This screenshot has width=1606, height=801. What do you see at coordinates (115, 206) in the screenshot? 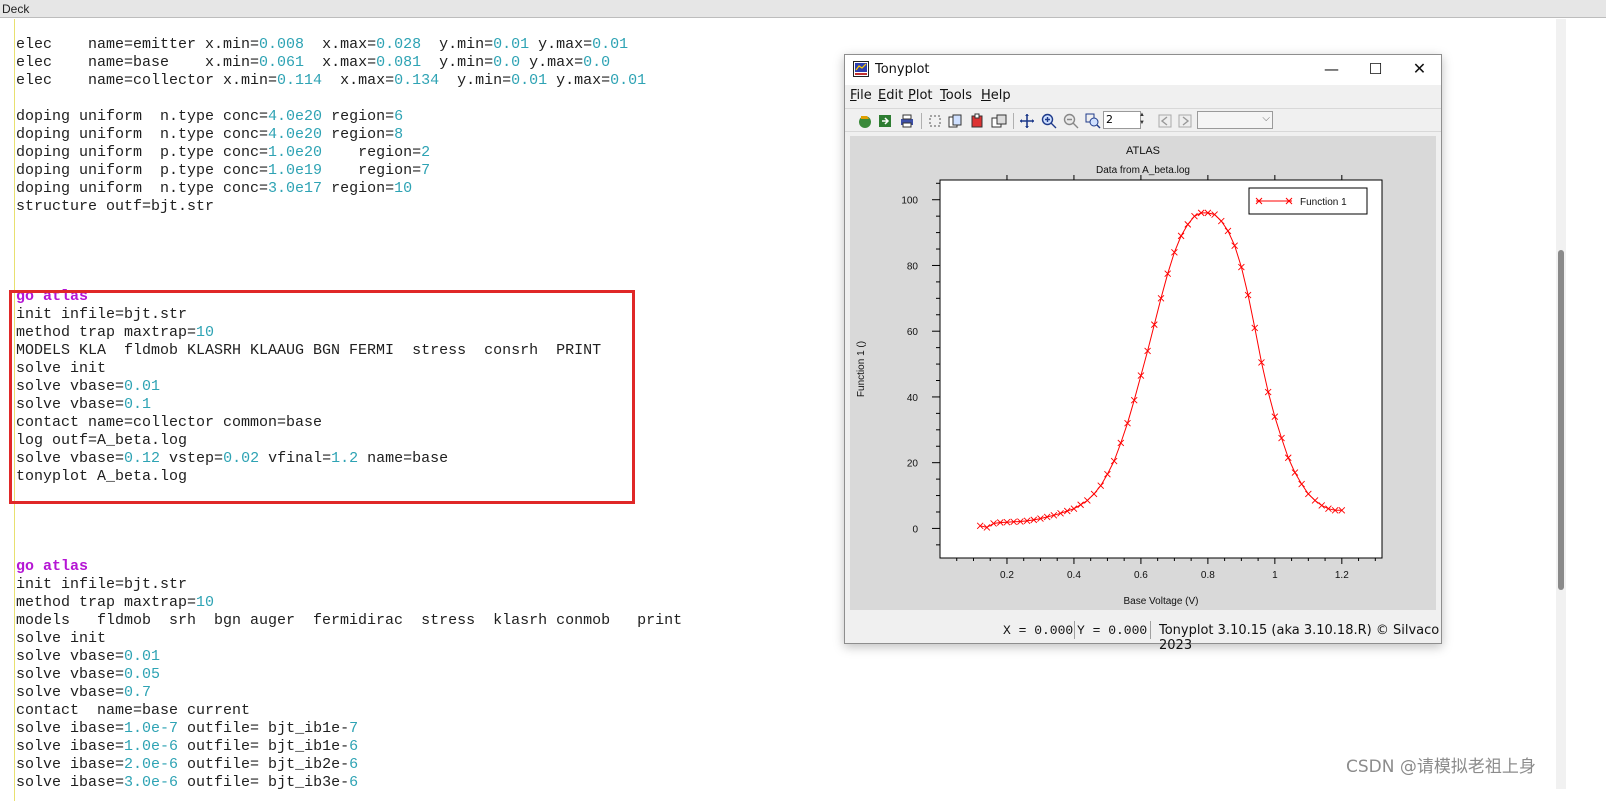
I see `code-text: structure outf=bjt.str` at bounding box center [115, 206].